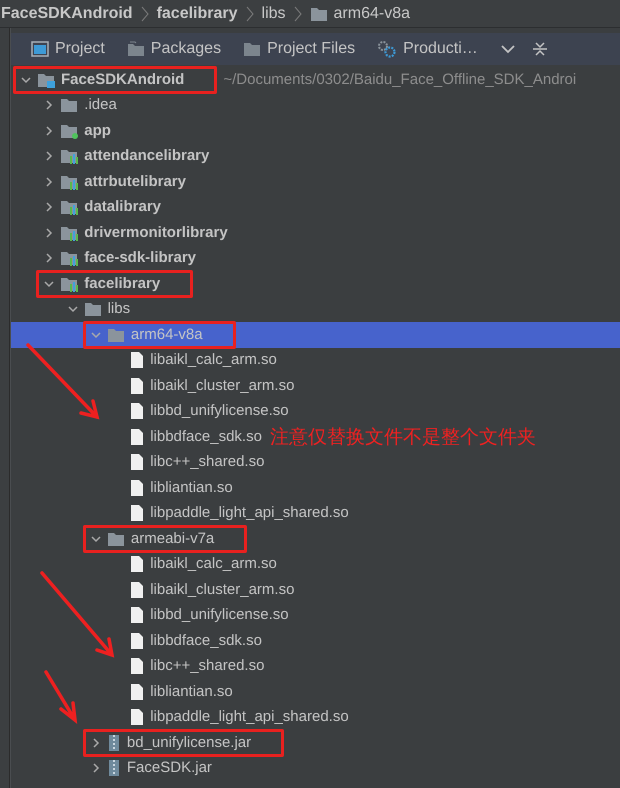  Describe the element at coordinates (97, 130) in the screenshot. I see `tree-item-label: app` at that location.